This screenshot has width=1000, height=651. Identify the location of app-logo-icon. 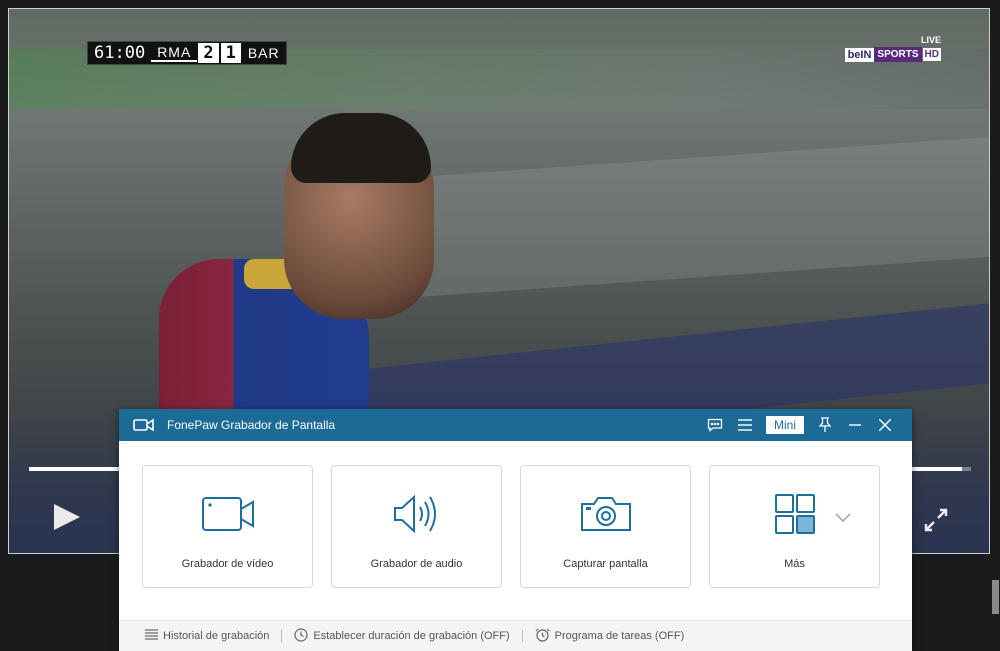
(144, 425).